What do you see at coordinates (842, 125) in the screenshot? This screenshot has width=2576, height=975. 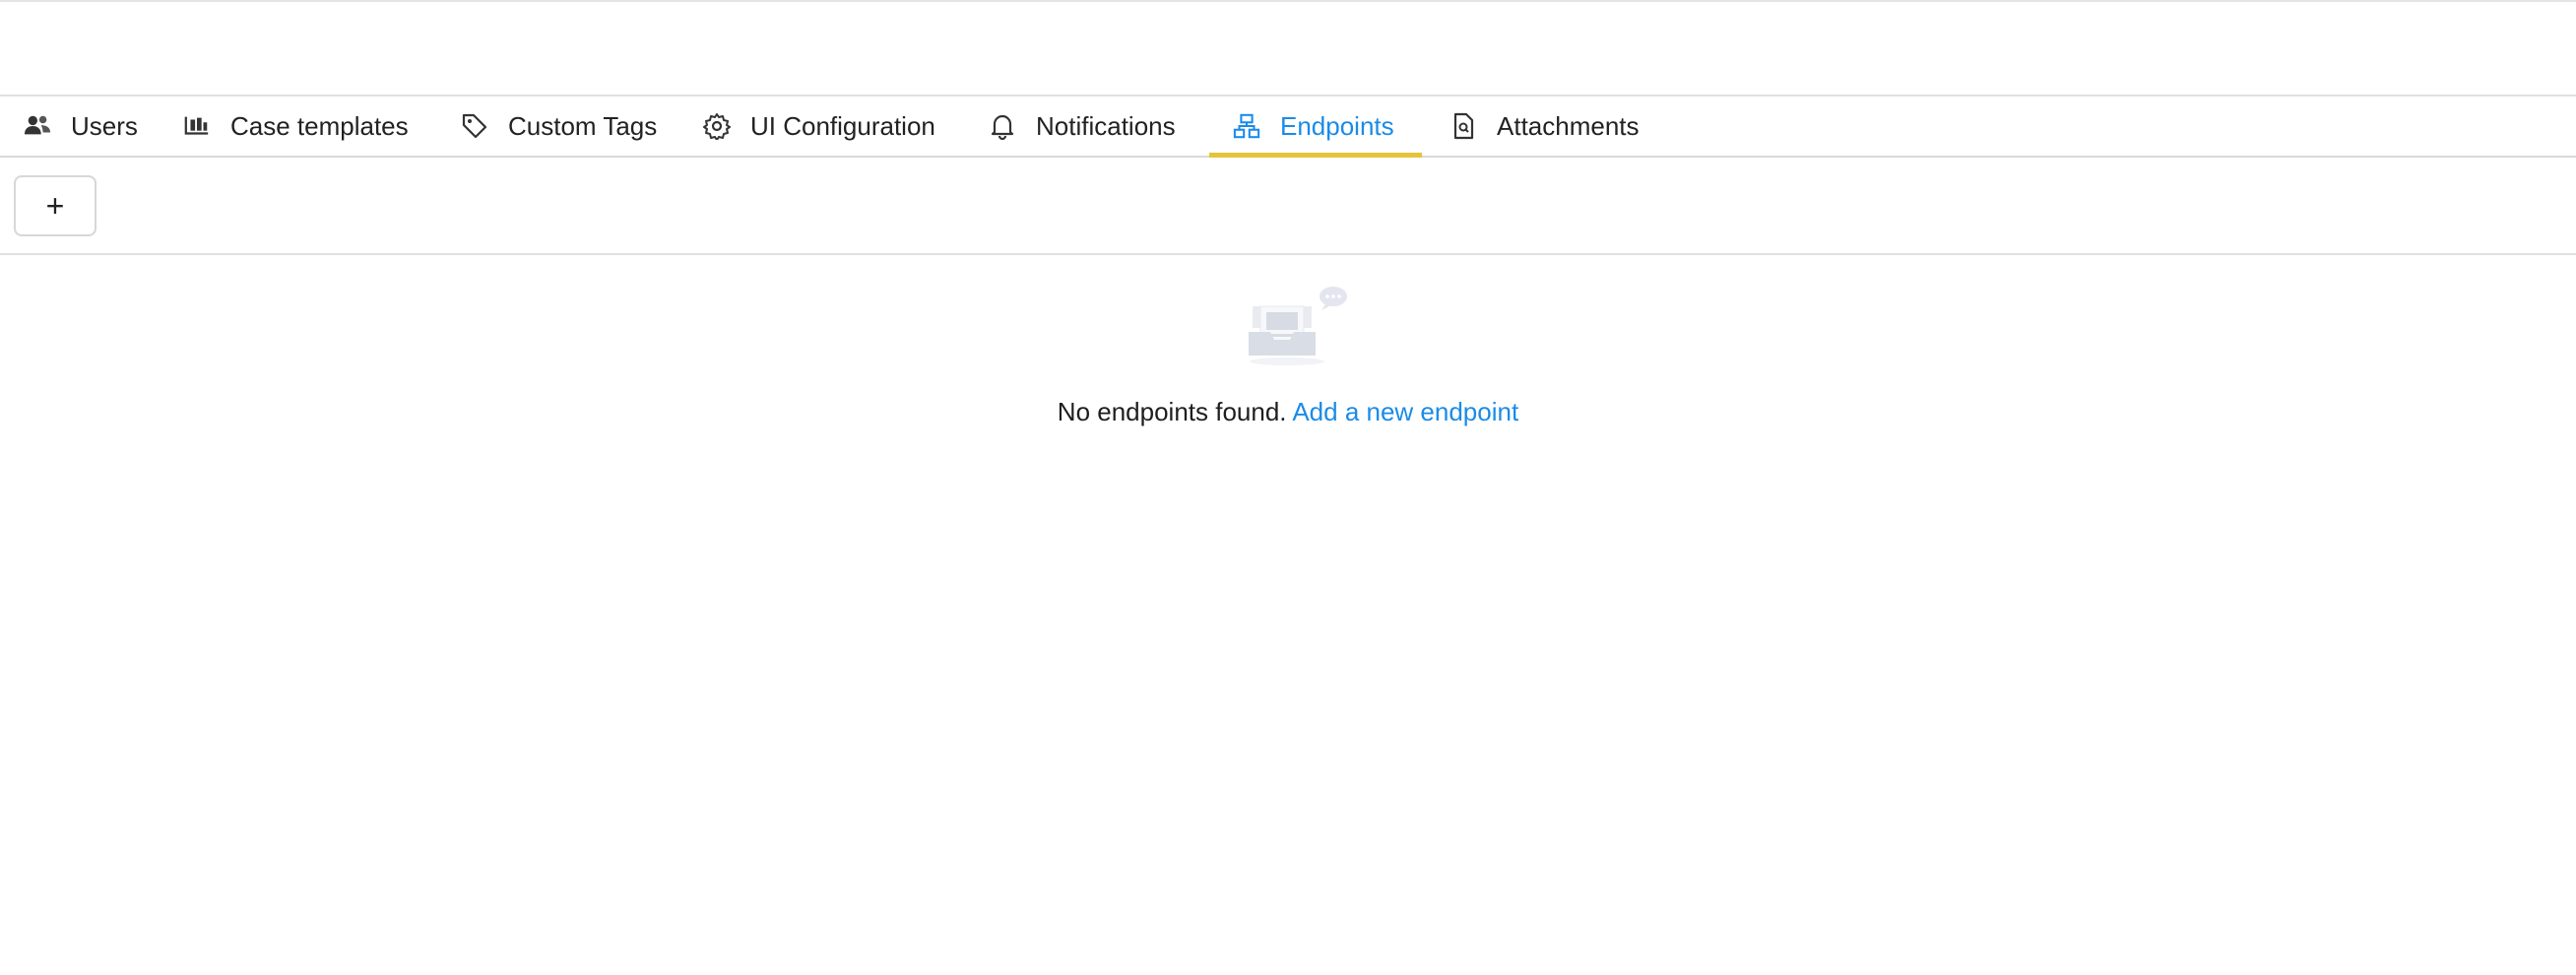 I see `tab-label: UI Configuration` at bounding box center [842, 125].